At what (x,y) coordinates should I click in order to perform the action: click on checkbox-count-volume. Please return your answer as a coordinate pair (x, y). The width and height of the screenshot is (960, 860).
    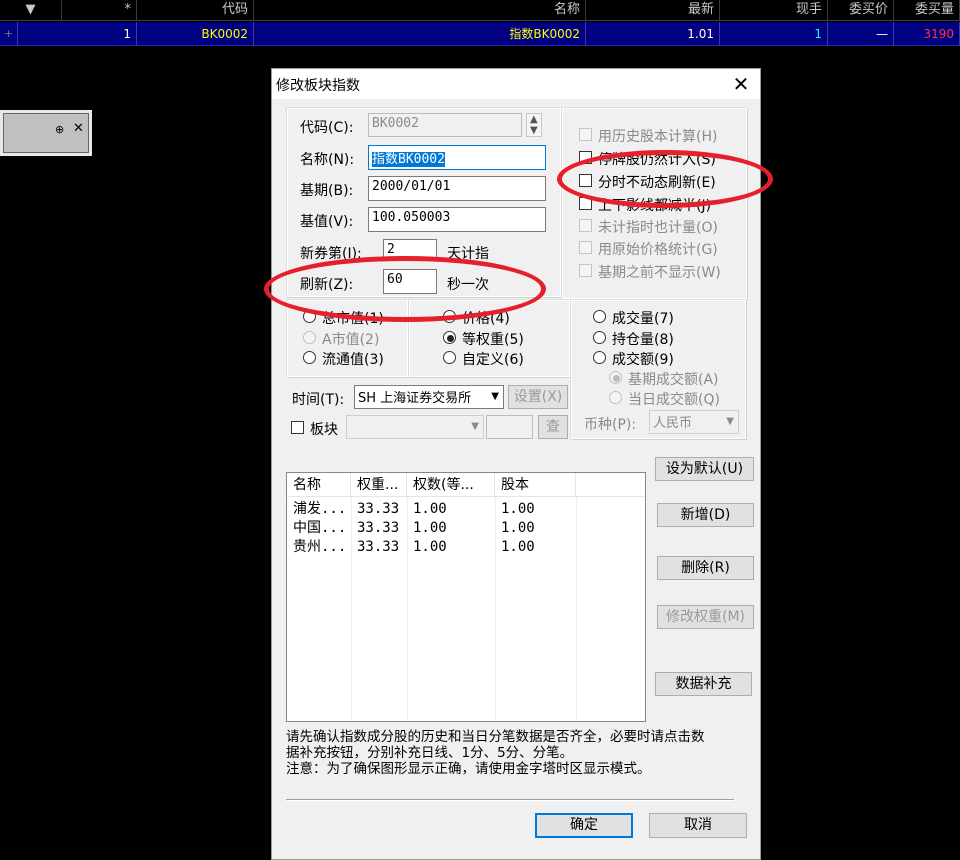
    Looking at the image, I should click on (585, 225).